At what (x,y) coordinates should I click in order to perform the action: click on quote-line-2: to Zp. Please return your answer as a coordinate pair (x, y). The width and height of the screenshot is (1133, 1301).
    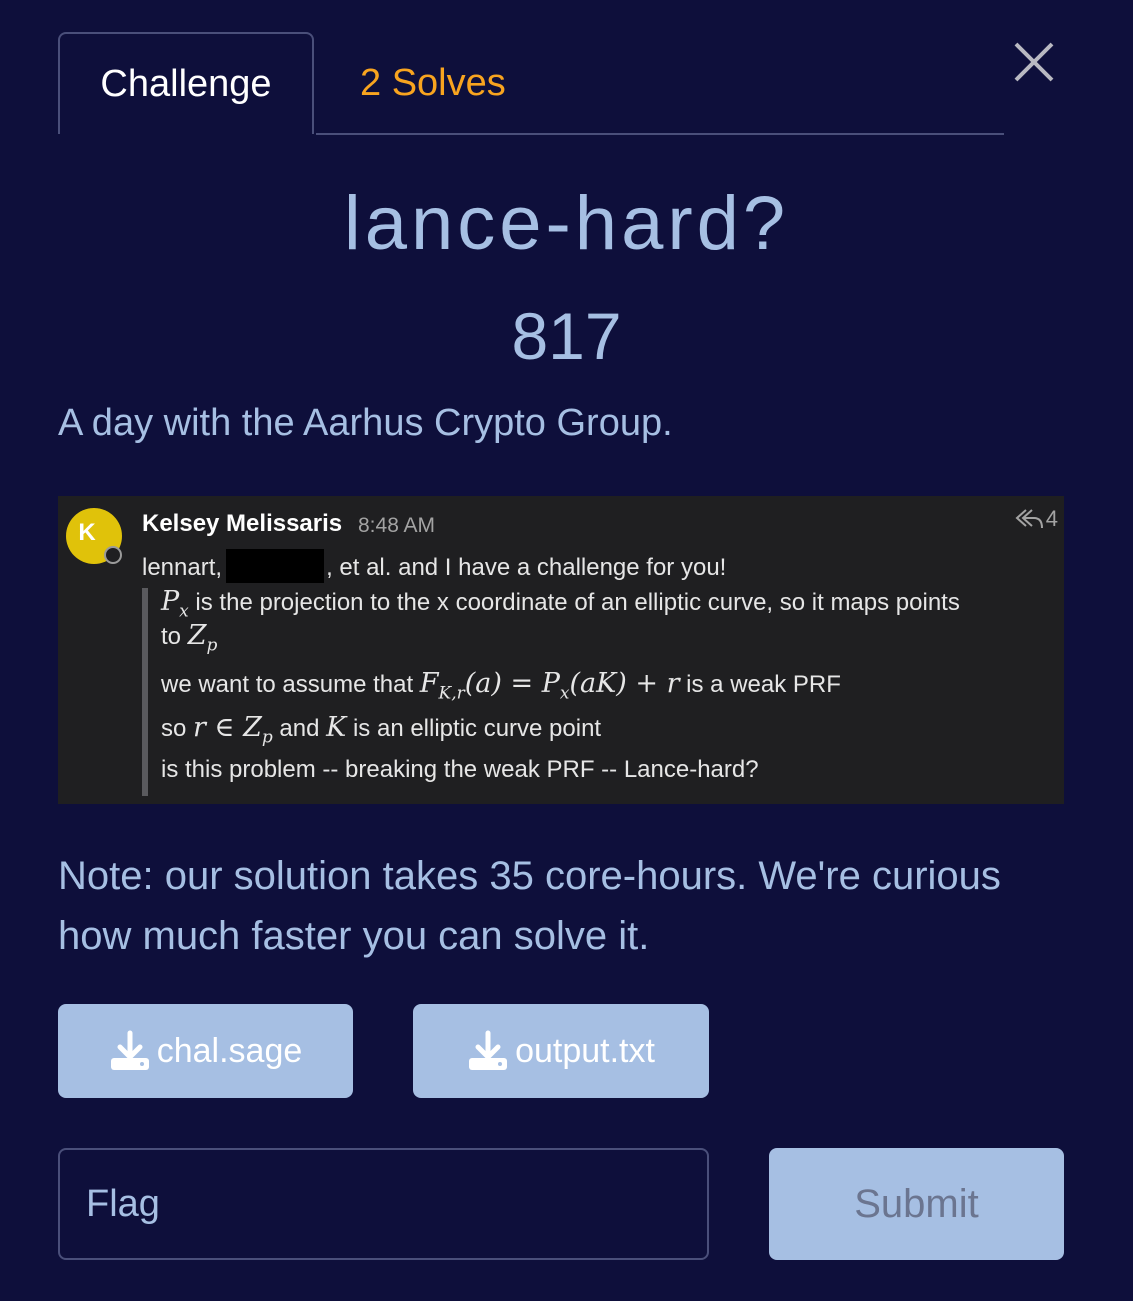
    Looking at the image, I should click on (189, 638).